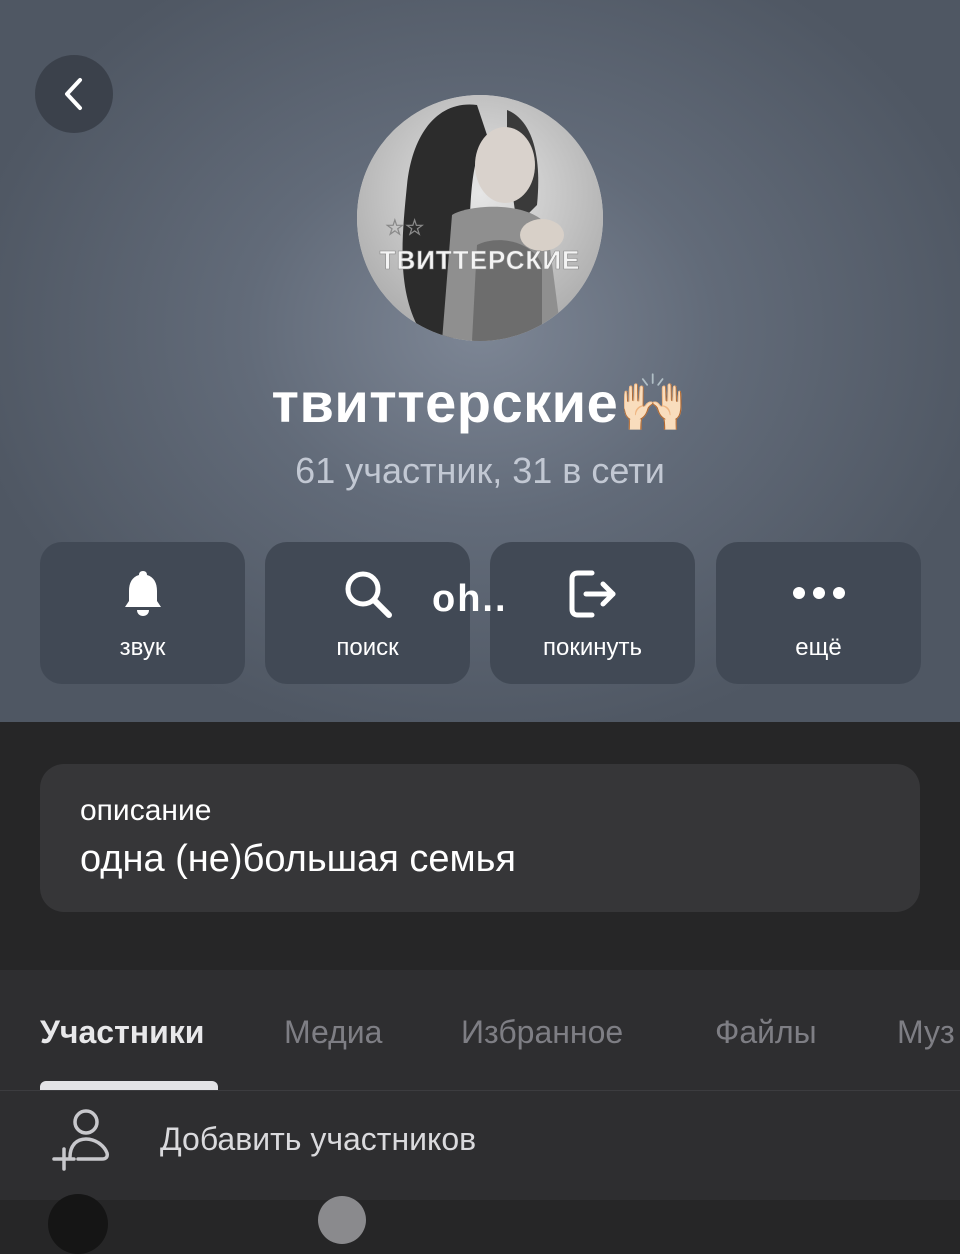  What do you see at coordinates (367, 647) in the screenshot?
I see `search-label: поиск` at bounding box center [367, 647].